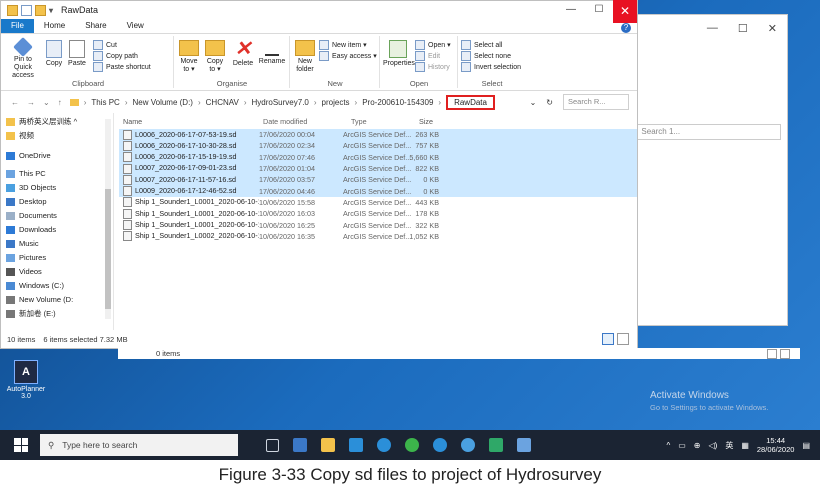  What do you see at coordinates (440, 445) in the screenshot?
I see `edge-icon` at bounding box center [440, 445].